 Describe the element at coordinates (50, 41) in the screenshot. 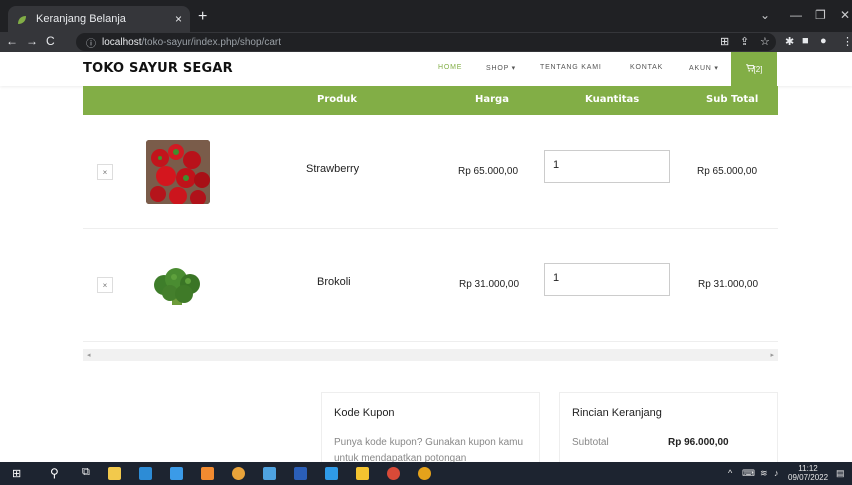

I see `reload-icon: C` at that location.